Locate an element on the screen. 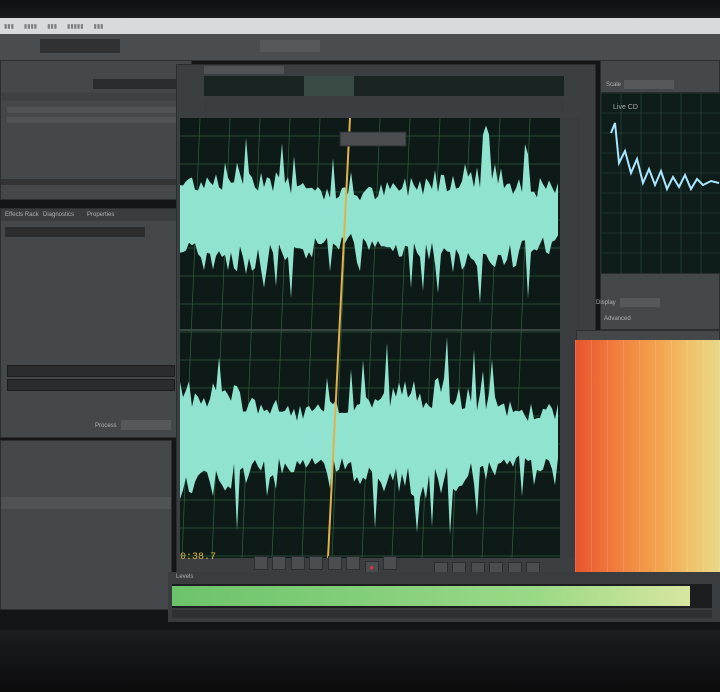 The width and height of the screenshot is (720, 692). display-select is located at coordinates (640, 302).